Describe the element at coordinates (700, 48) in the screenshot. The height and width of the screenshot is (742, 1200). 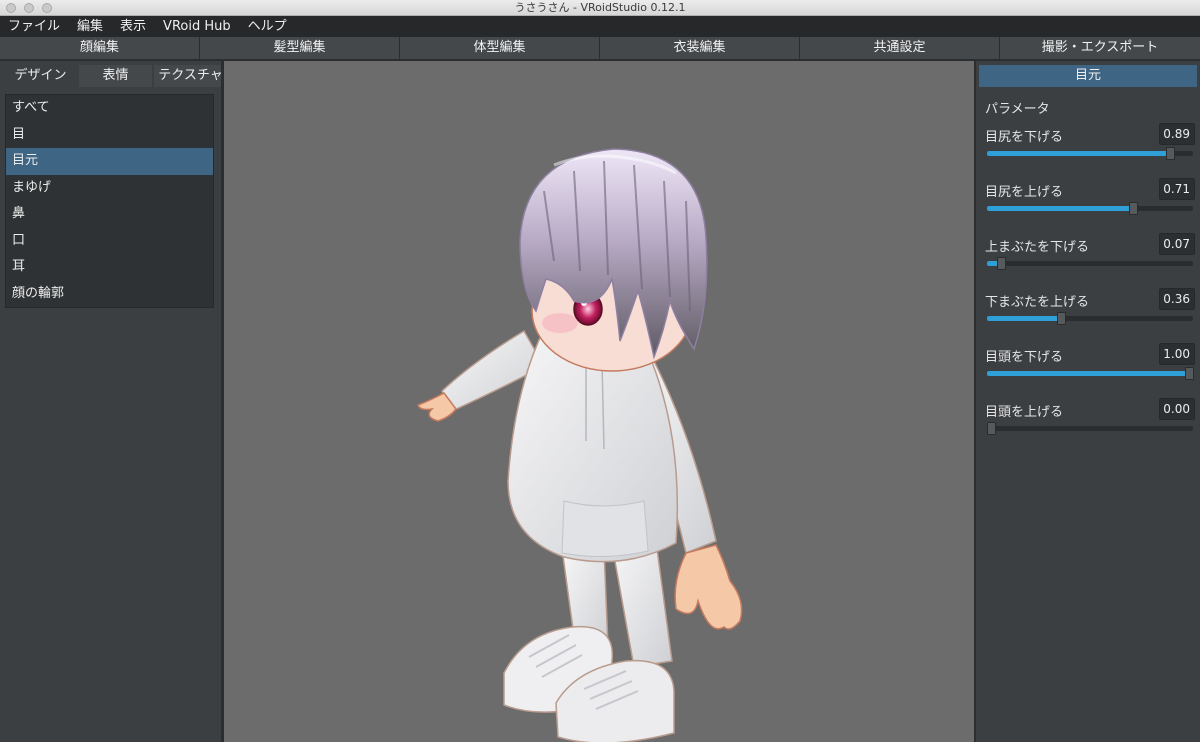
I see `tab-outfit-edit: 衣装編集` at that location.